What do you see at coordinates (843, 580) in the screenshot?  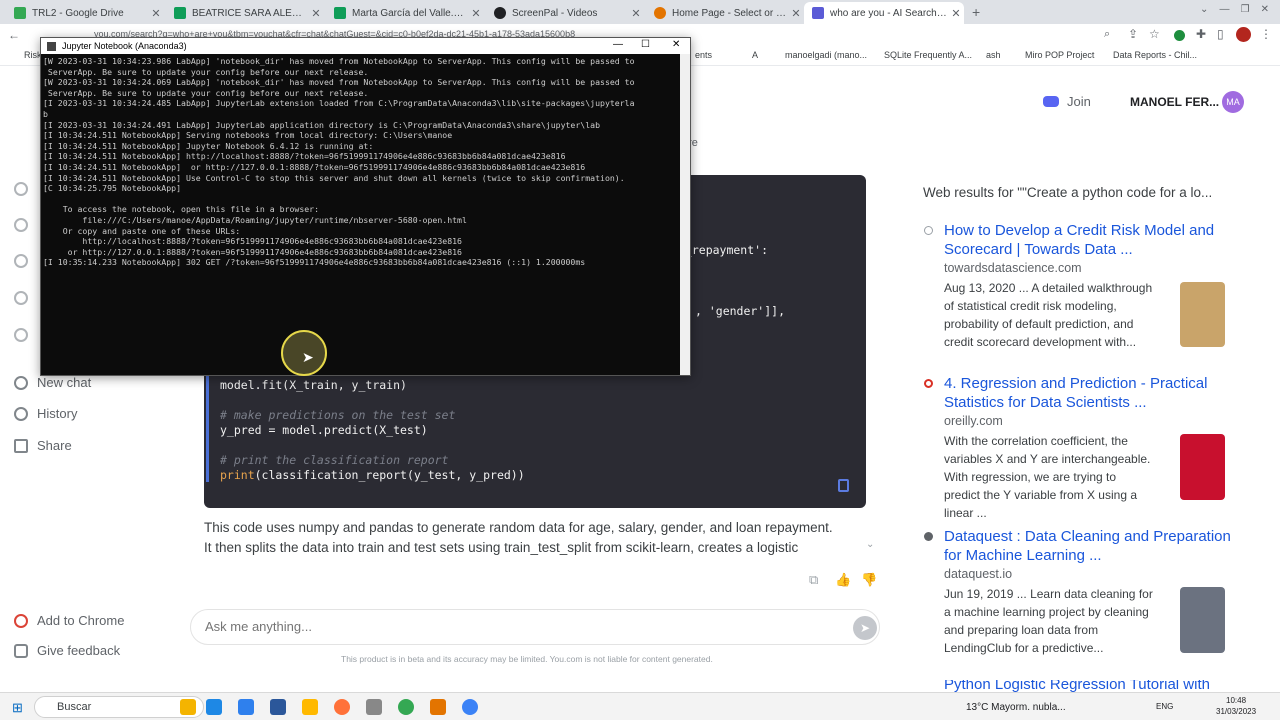 I see `thumbs-up-icon: 👍` at bounding box center [843, 580].